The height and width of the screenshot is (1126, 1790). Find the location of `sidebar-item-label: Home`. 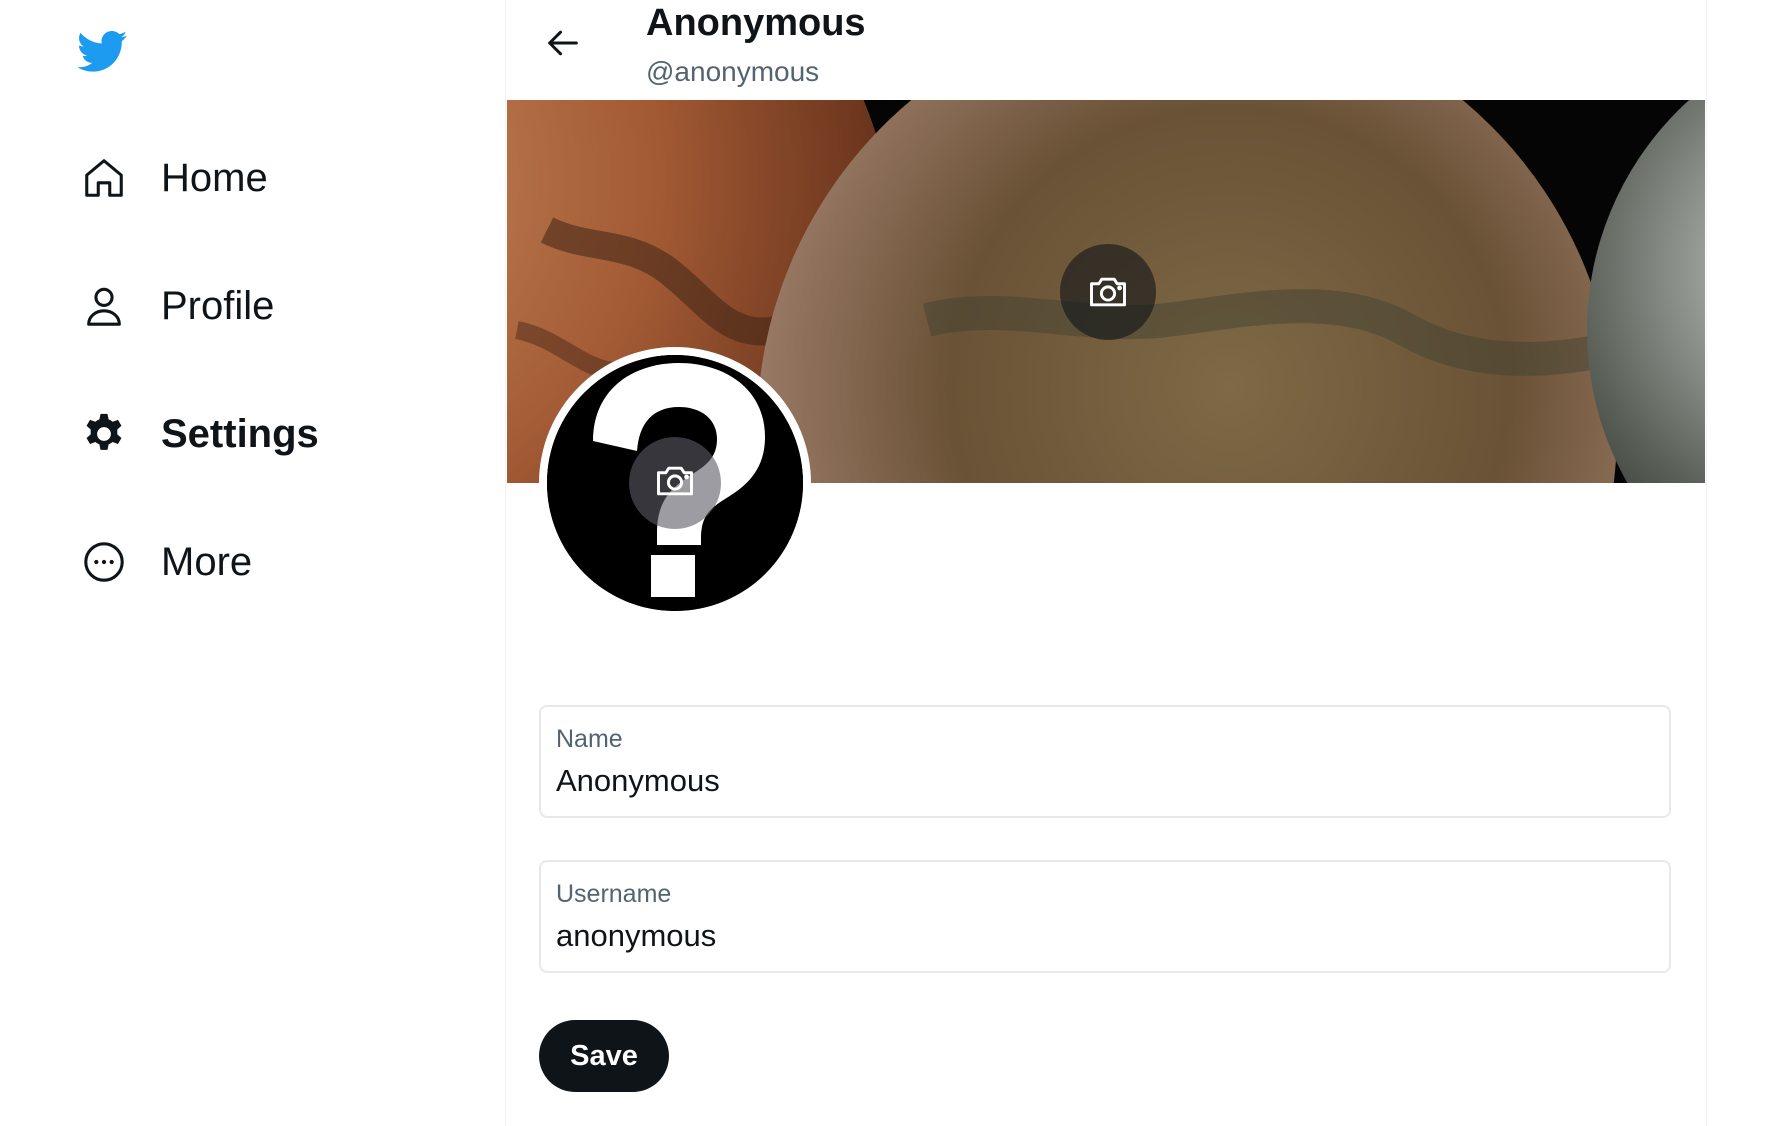

sidebar-item-label: Home is located at coordinates (214, 177).